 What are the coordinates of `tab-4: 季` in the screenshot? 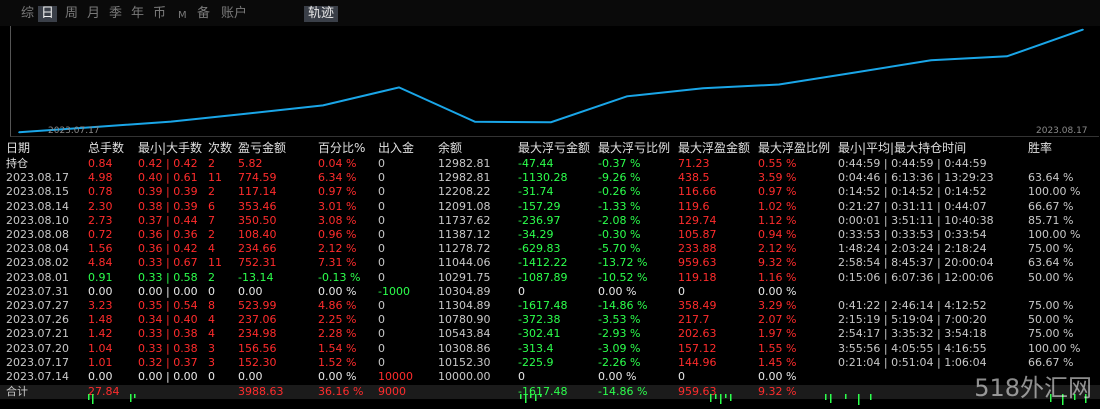 It's located at (115, 14).